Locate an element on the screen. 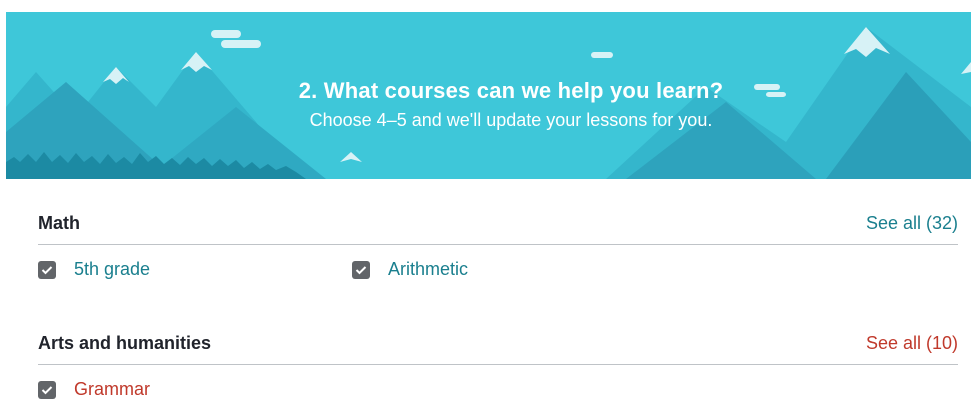 Image resolution: width=971 pixels, height=405 pixels. section-header: Arts and humanities See all (10) is located at coordinates (498, 346).